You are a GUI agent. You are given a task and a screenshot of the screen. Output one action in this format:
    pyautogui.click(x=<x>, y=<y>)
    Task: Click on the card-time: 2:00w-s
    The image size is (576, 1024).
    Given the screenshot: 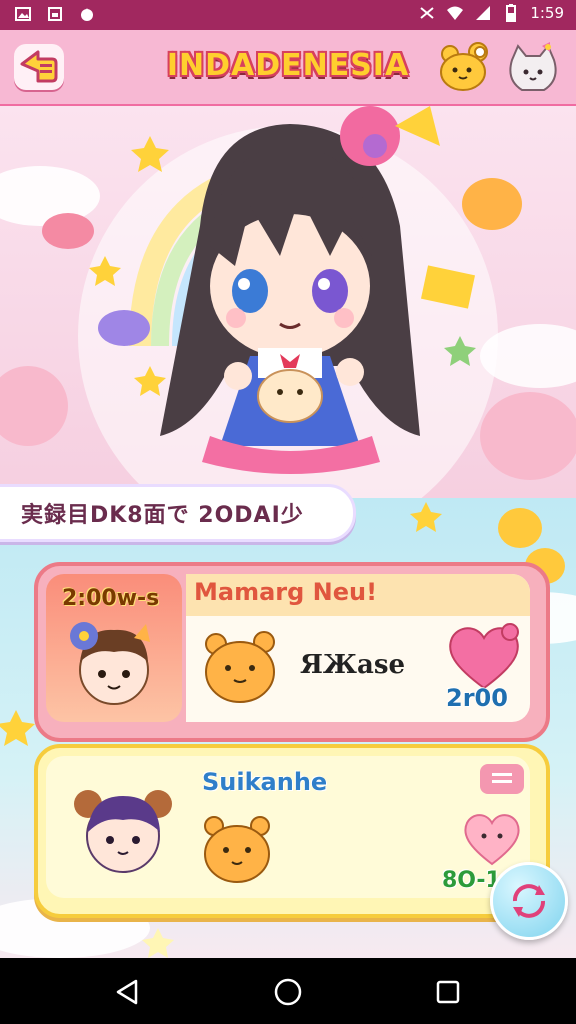 What is the action you would take?
    pyautogui.click(x=111, y=598)
    